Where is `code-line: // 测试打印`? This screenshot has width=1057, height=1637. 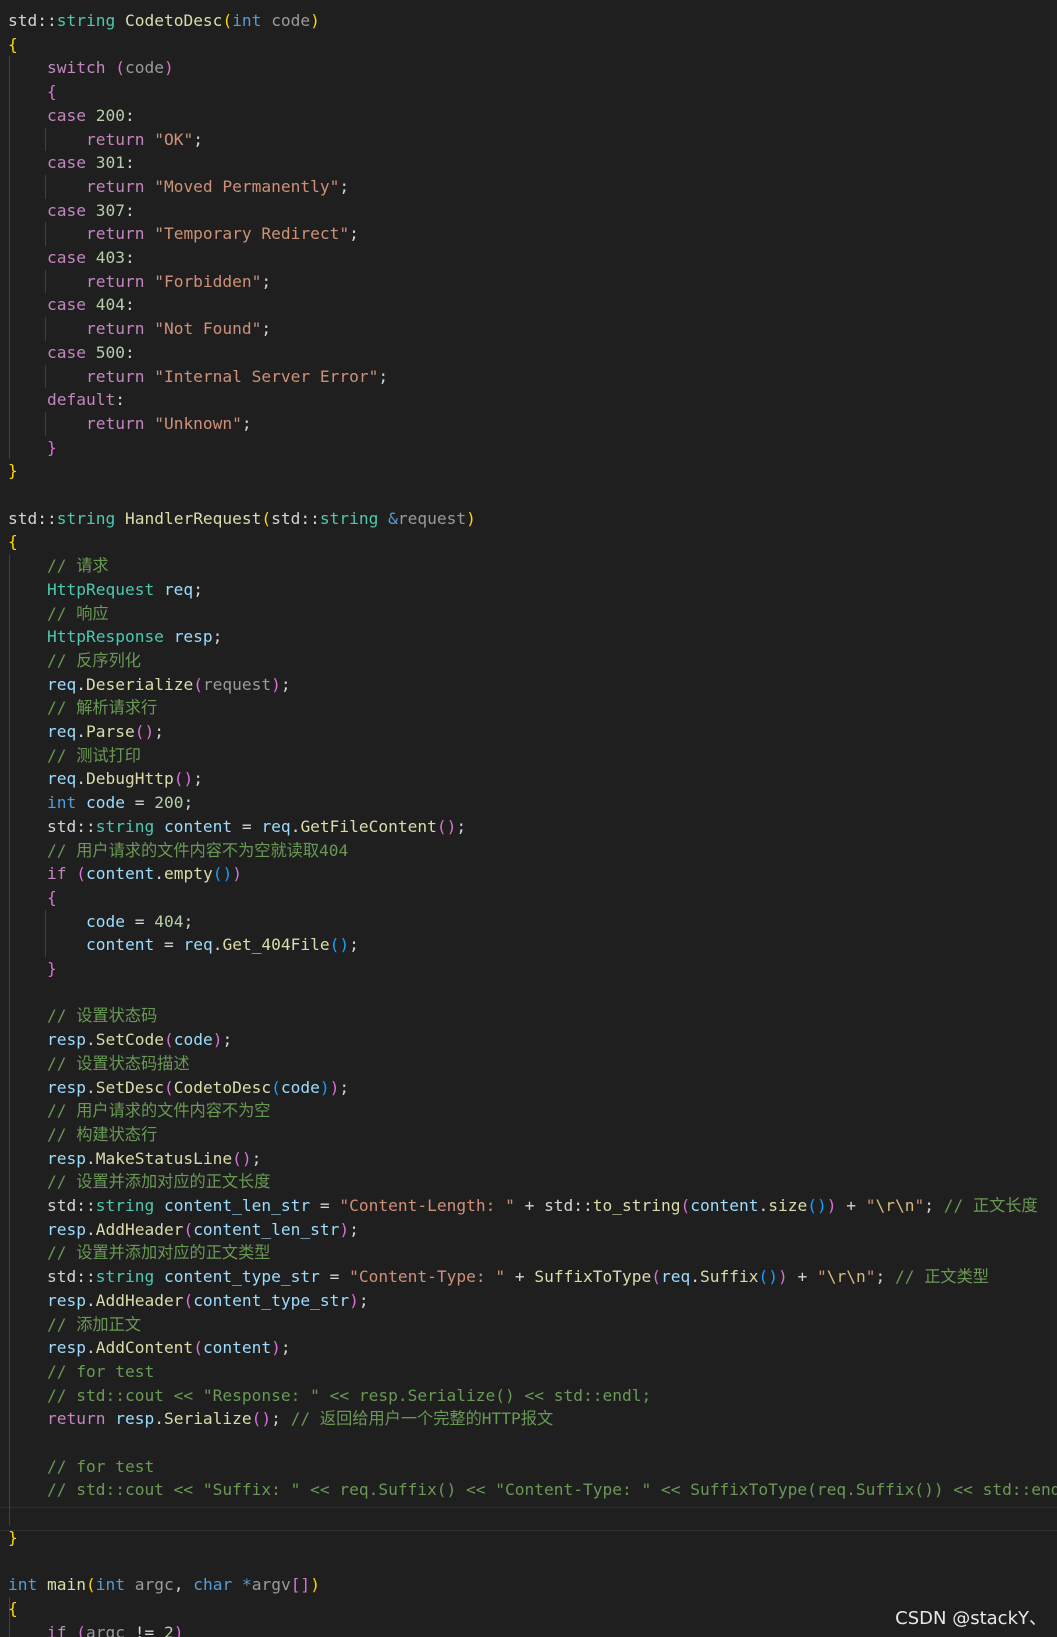
code-line: // 测试打印 is located at coordinates (74, 756).